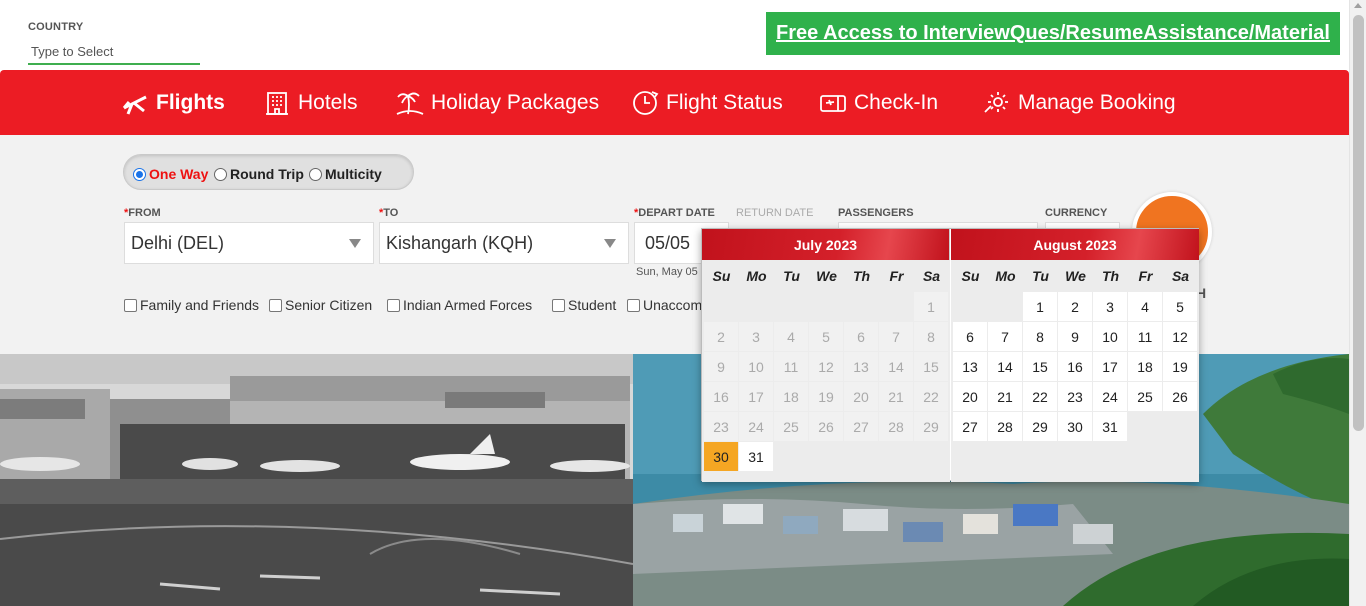  What do you see at coordinates (267, 174) in the screenshot?
I see `radio-label: Round Trip` at bounding box center [267, 174].